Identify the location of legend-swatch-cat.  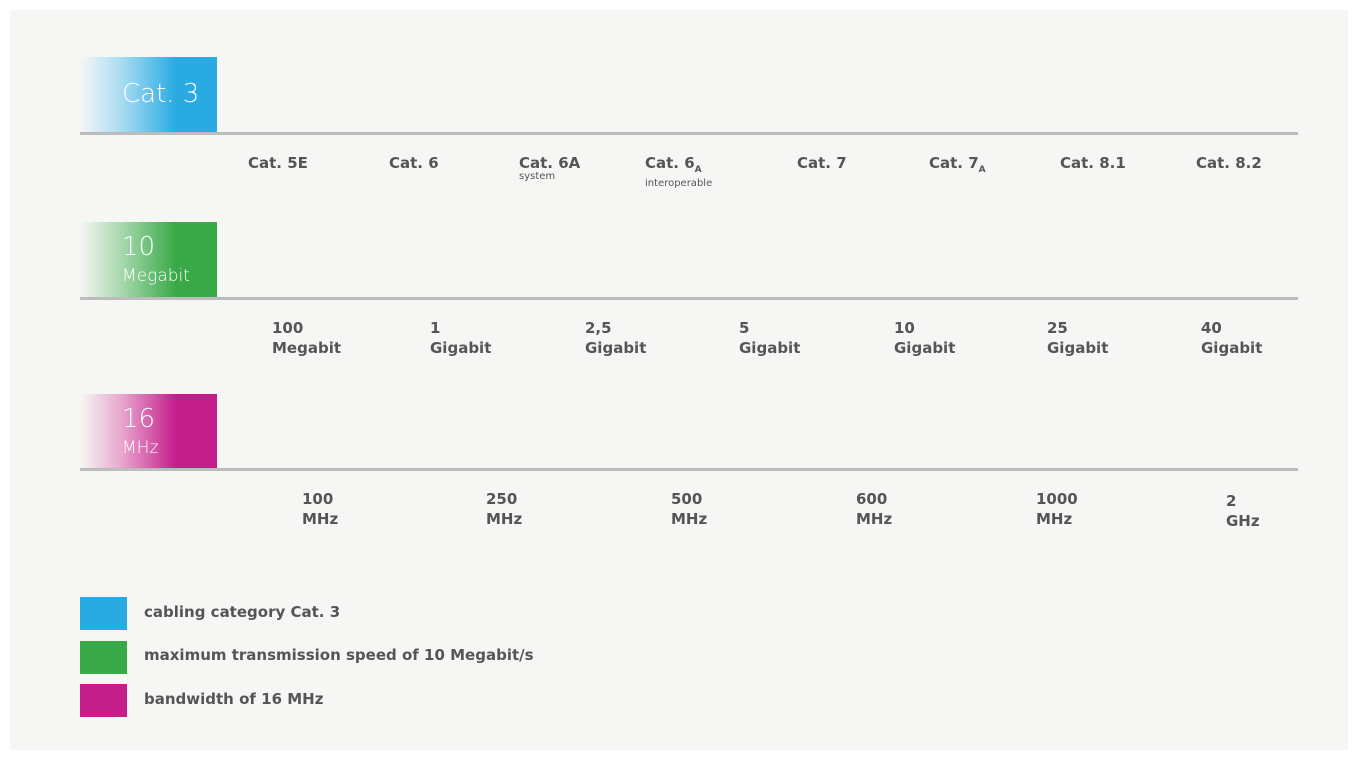
(103, 613).